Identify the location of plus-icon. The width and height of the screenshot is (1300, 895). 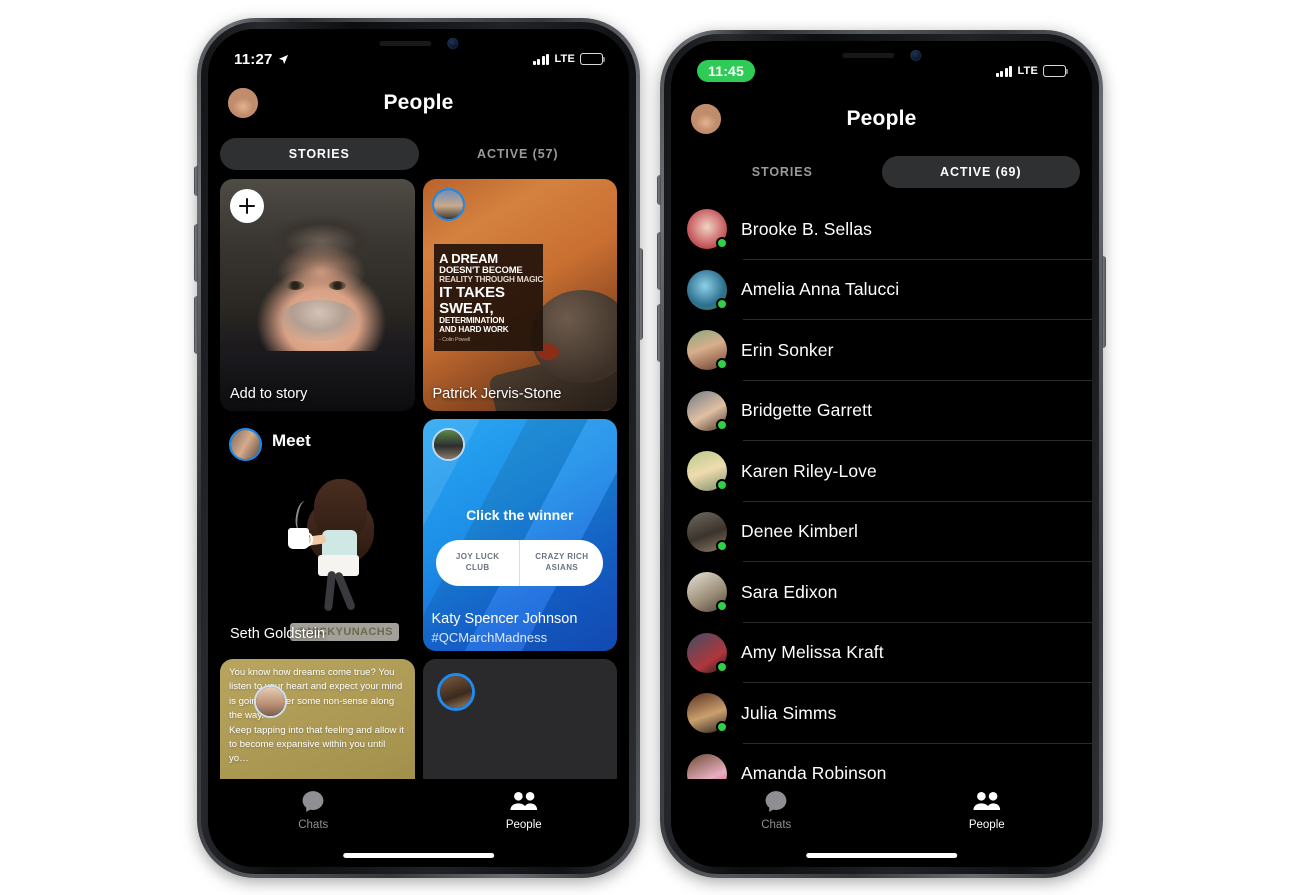
(247, 206).